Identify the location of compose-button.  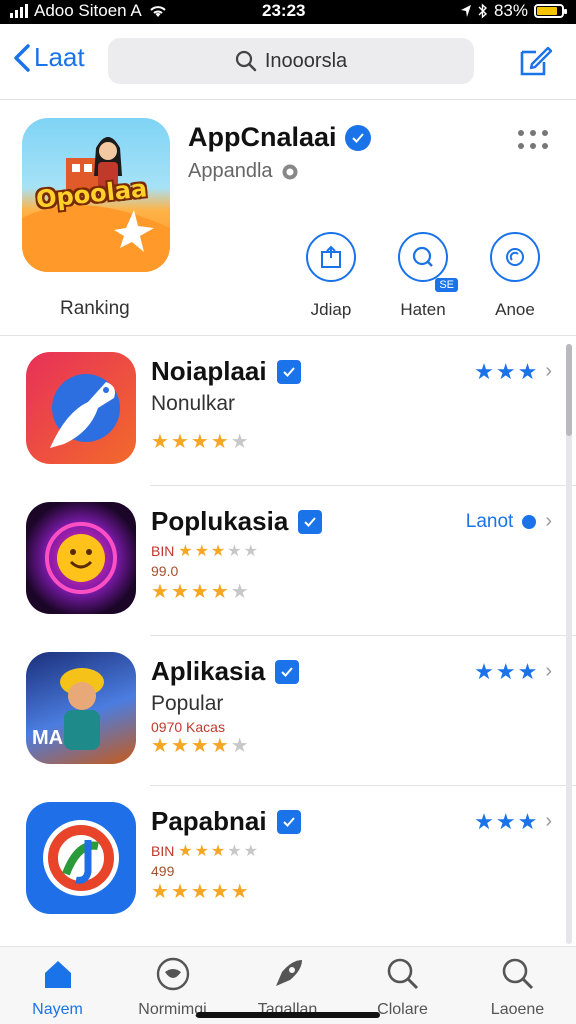
(536, 62).